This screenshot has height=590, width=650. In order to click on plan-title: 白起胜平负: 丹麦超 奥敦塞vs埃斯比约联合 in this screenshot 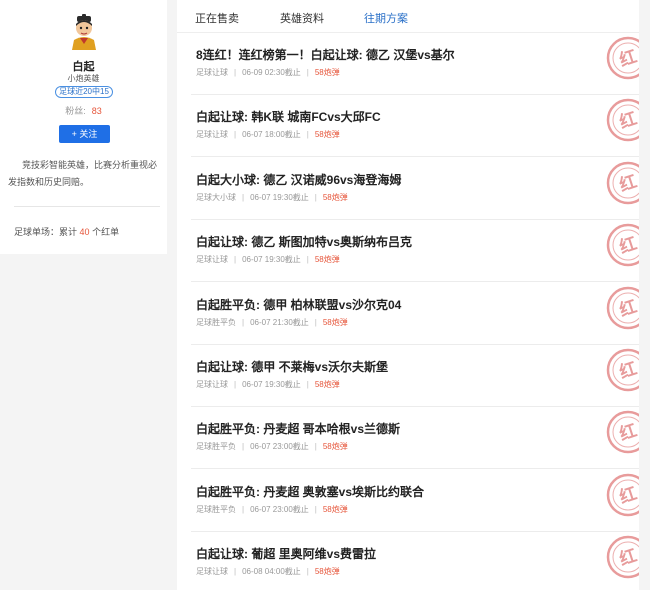, I will do `click(310, 491)`.